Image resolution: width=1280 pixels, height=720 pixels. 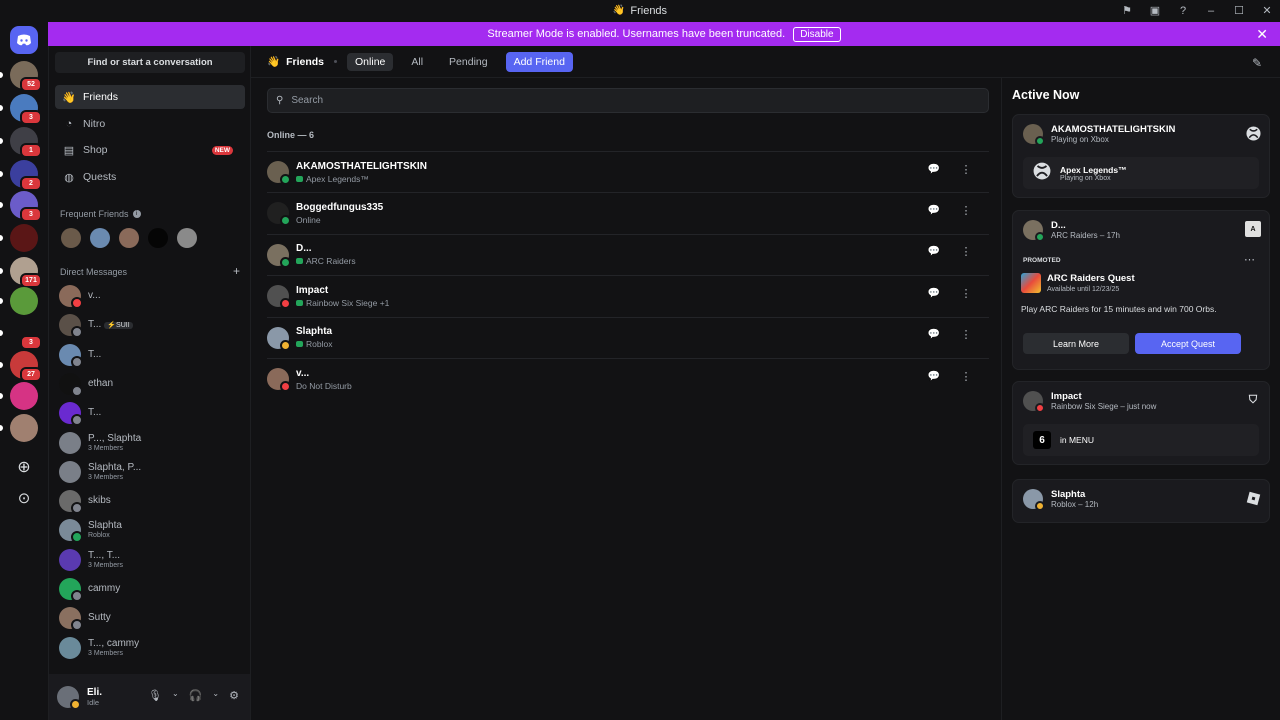 I want to click on unread-pill, so click(x=1, y=271).